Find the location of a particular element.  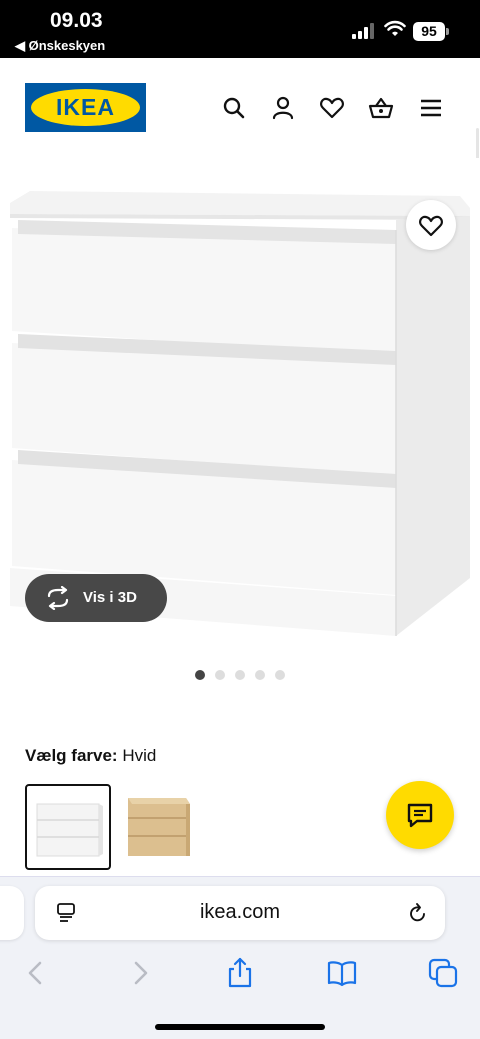

bookmarks-icon is located at coordinates (342, 973).